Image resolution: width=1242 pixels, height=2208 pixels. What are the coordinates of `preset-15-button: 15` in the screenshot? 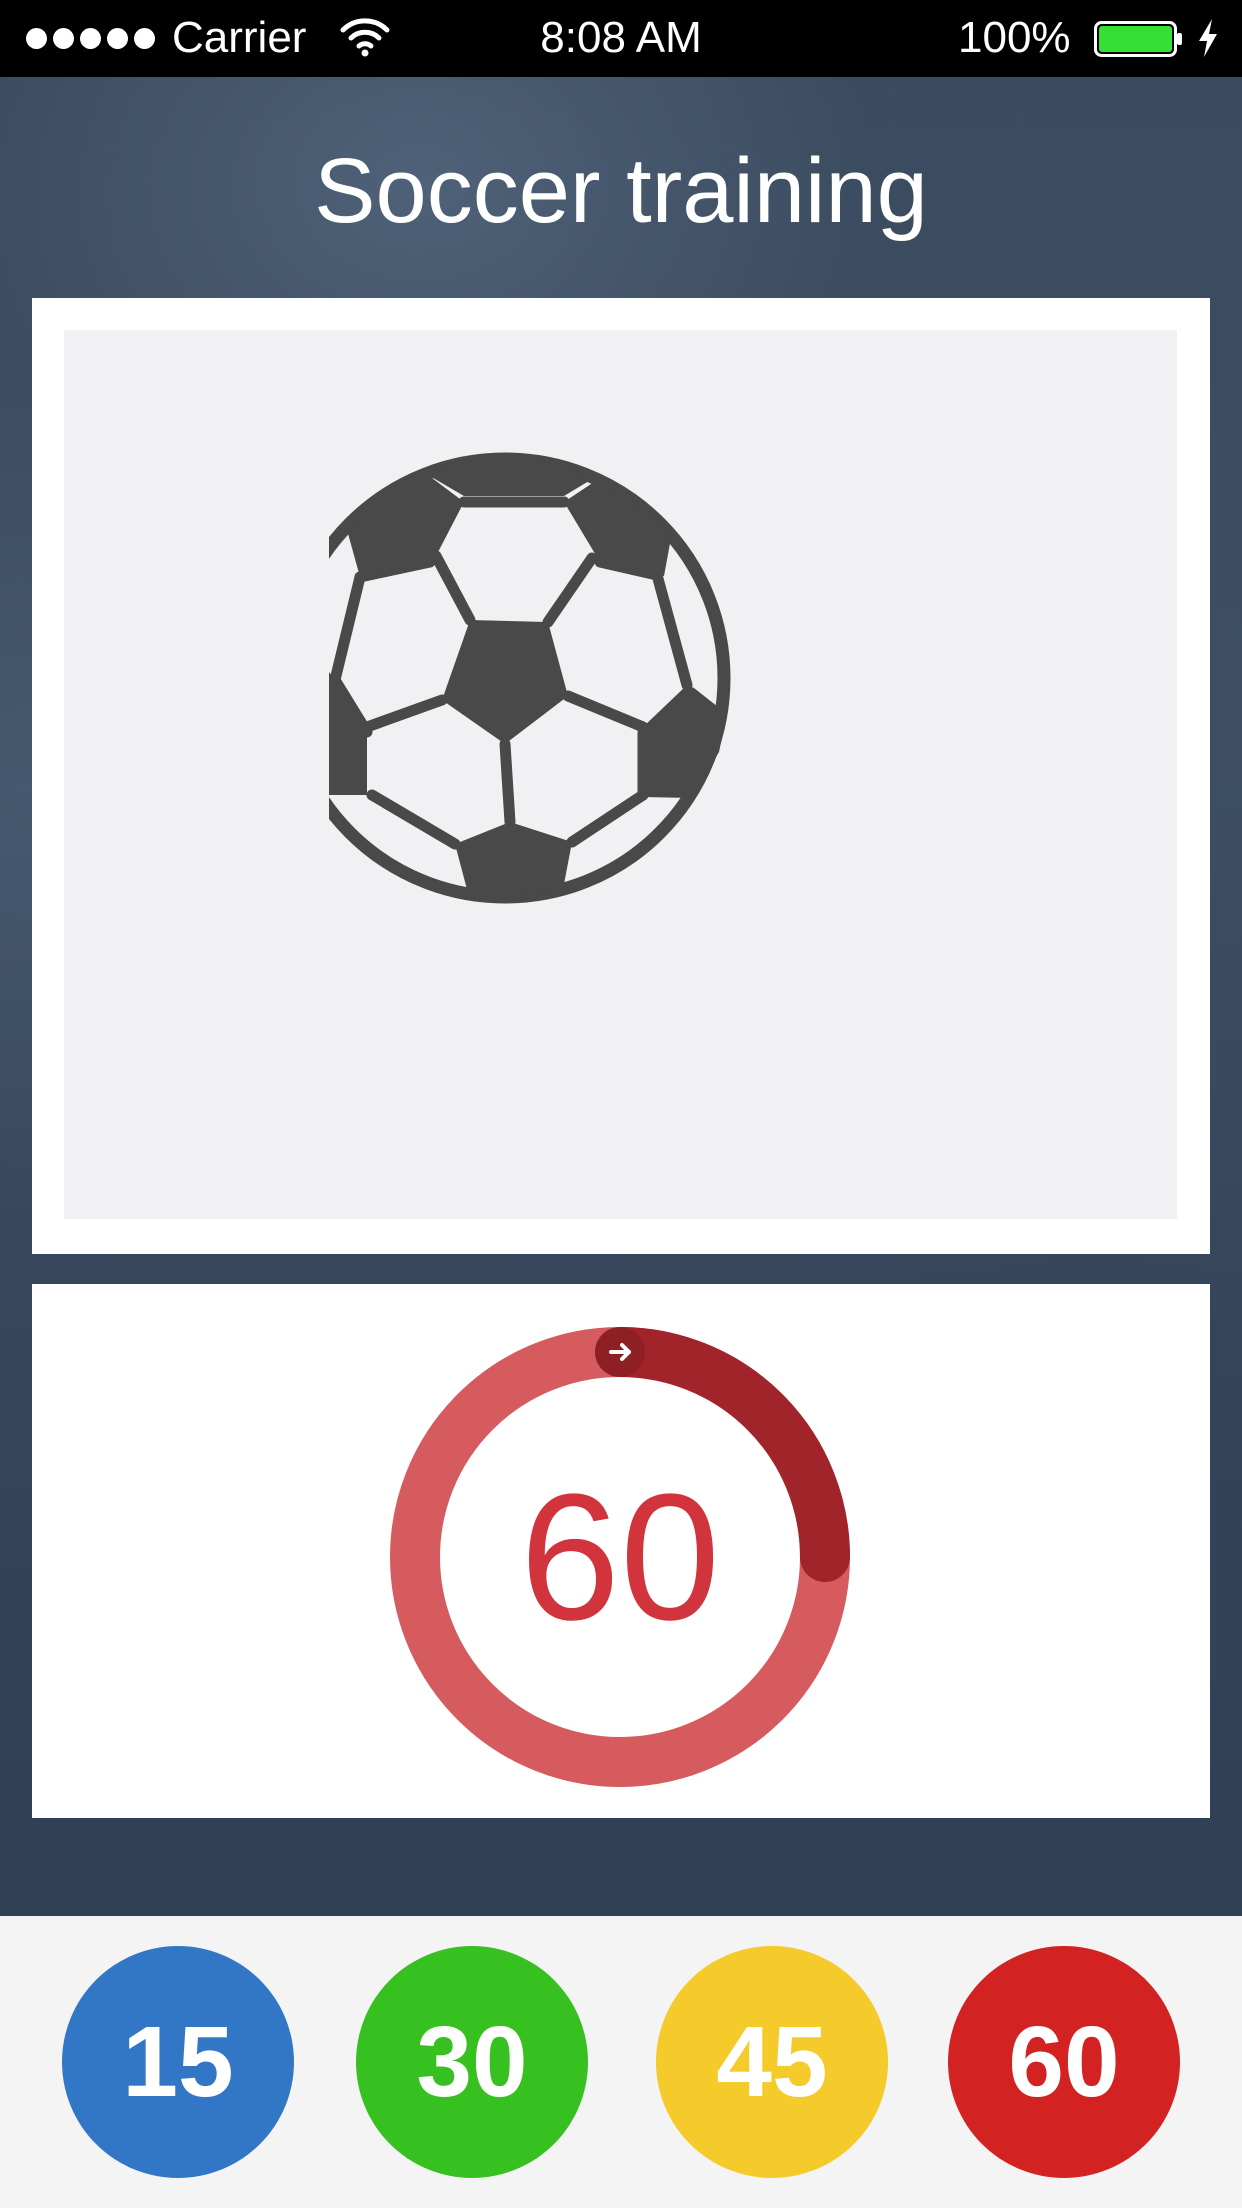 It's located at (178, 2062).